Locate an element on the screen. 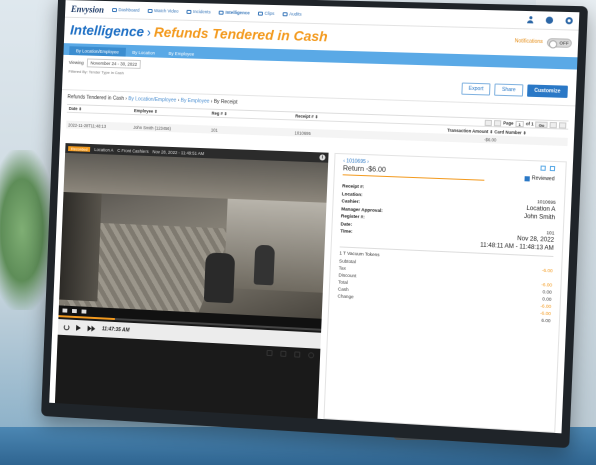 Image resolution: width=596 pixels, height=465 pixels. video-time: 11:47:35 AM is located at coordinates (115, 330).